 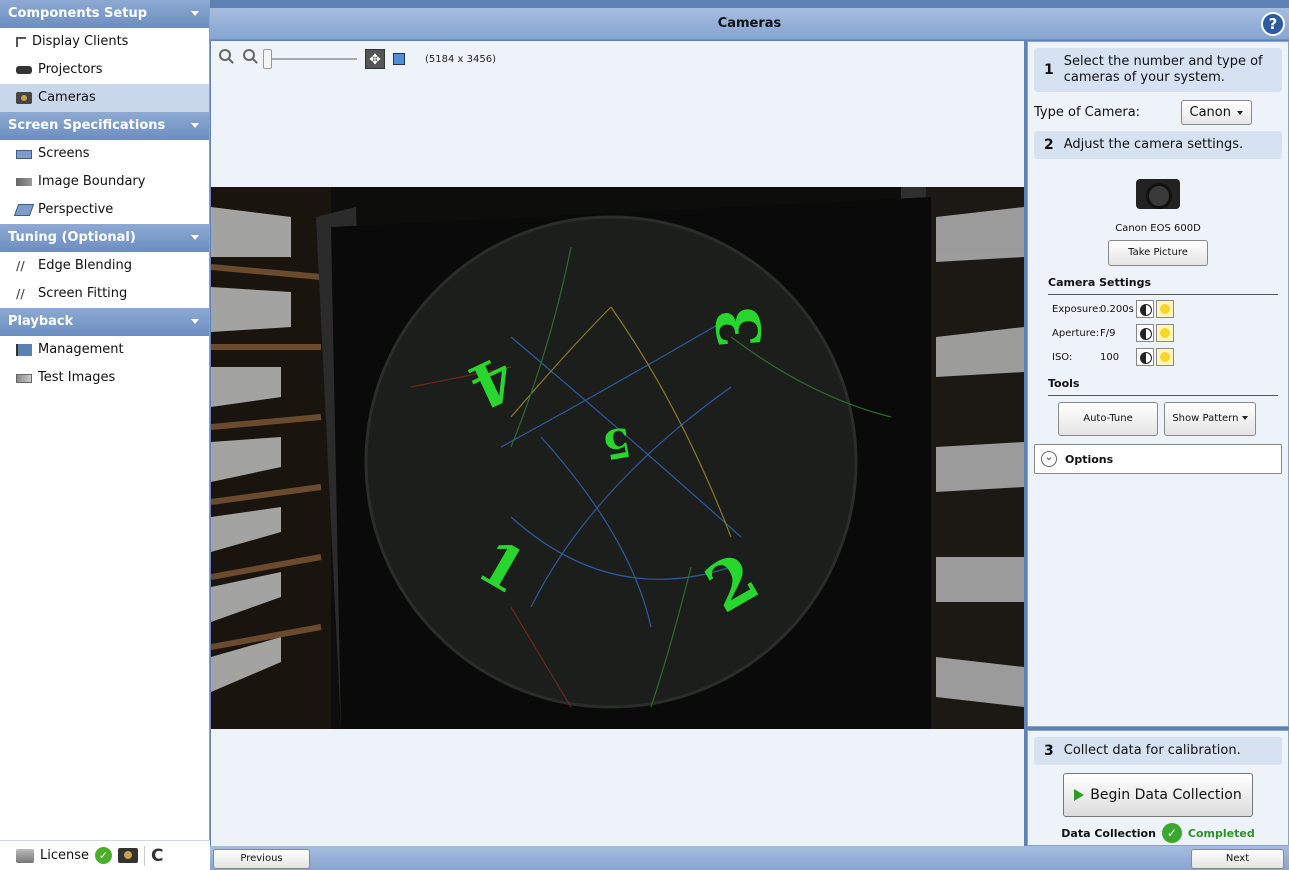 I want to click on zoom-in-icon, so click(x=227, y=58).